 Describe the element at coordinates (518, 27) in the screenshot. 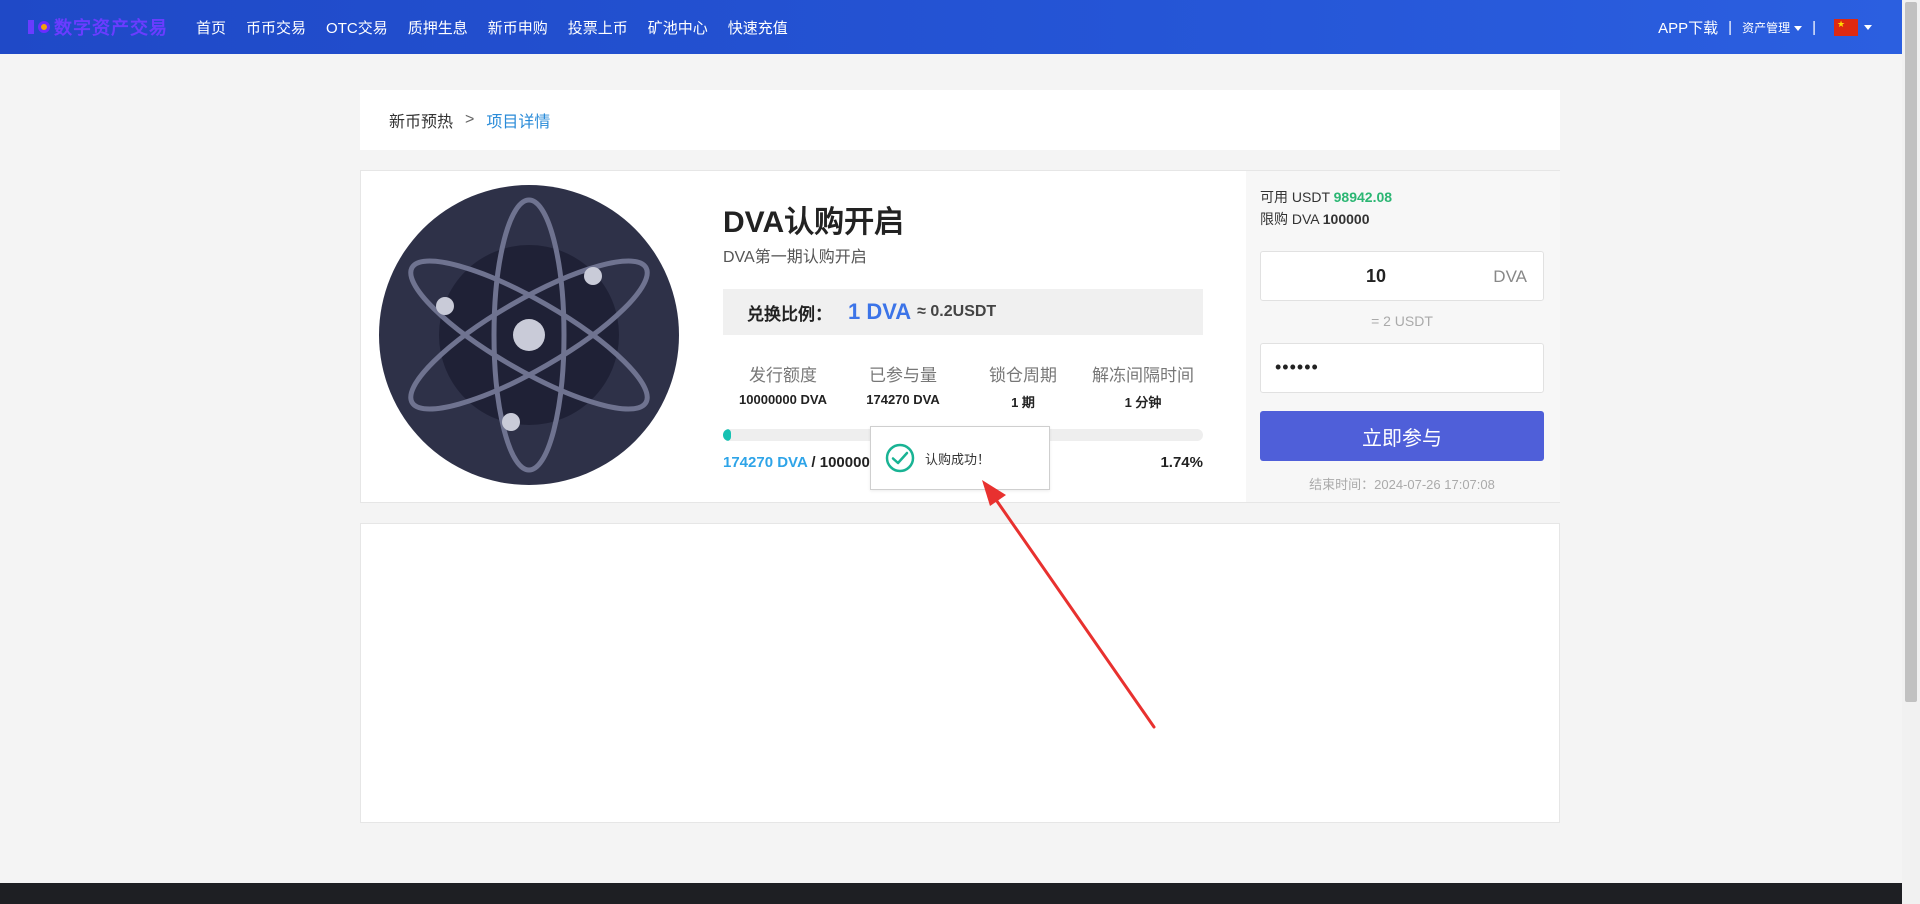

I see `nav-new-coin-subscription: 新币申购` at that location.